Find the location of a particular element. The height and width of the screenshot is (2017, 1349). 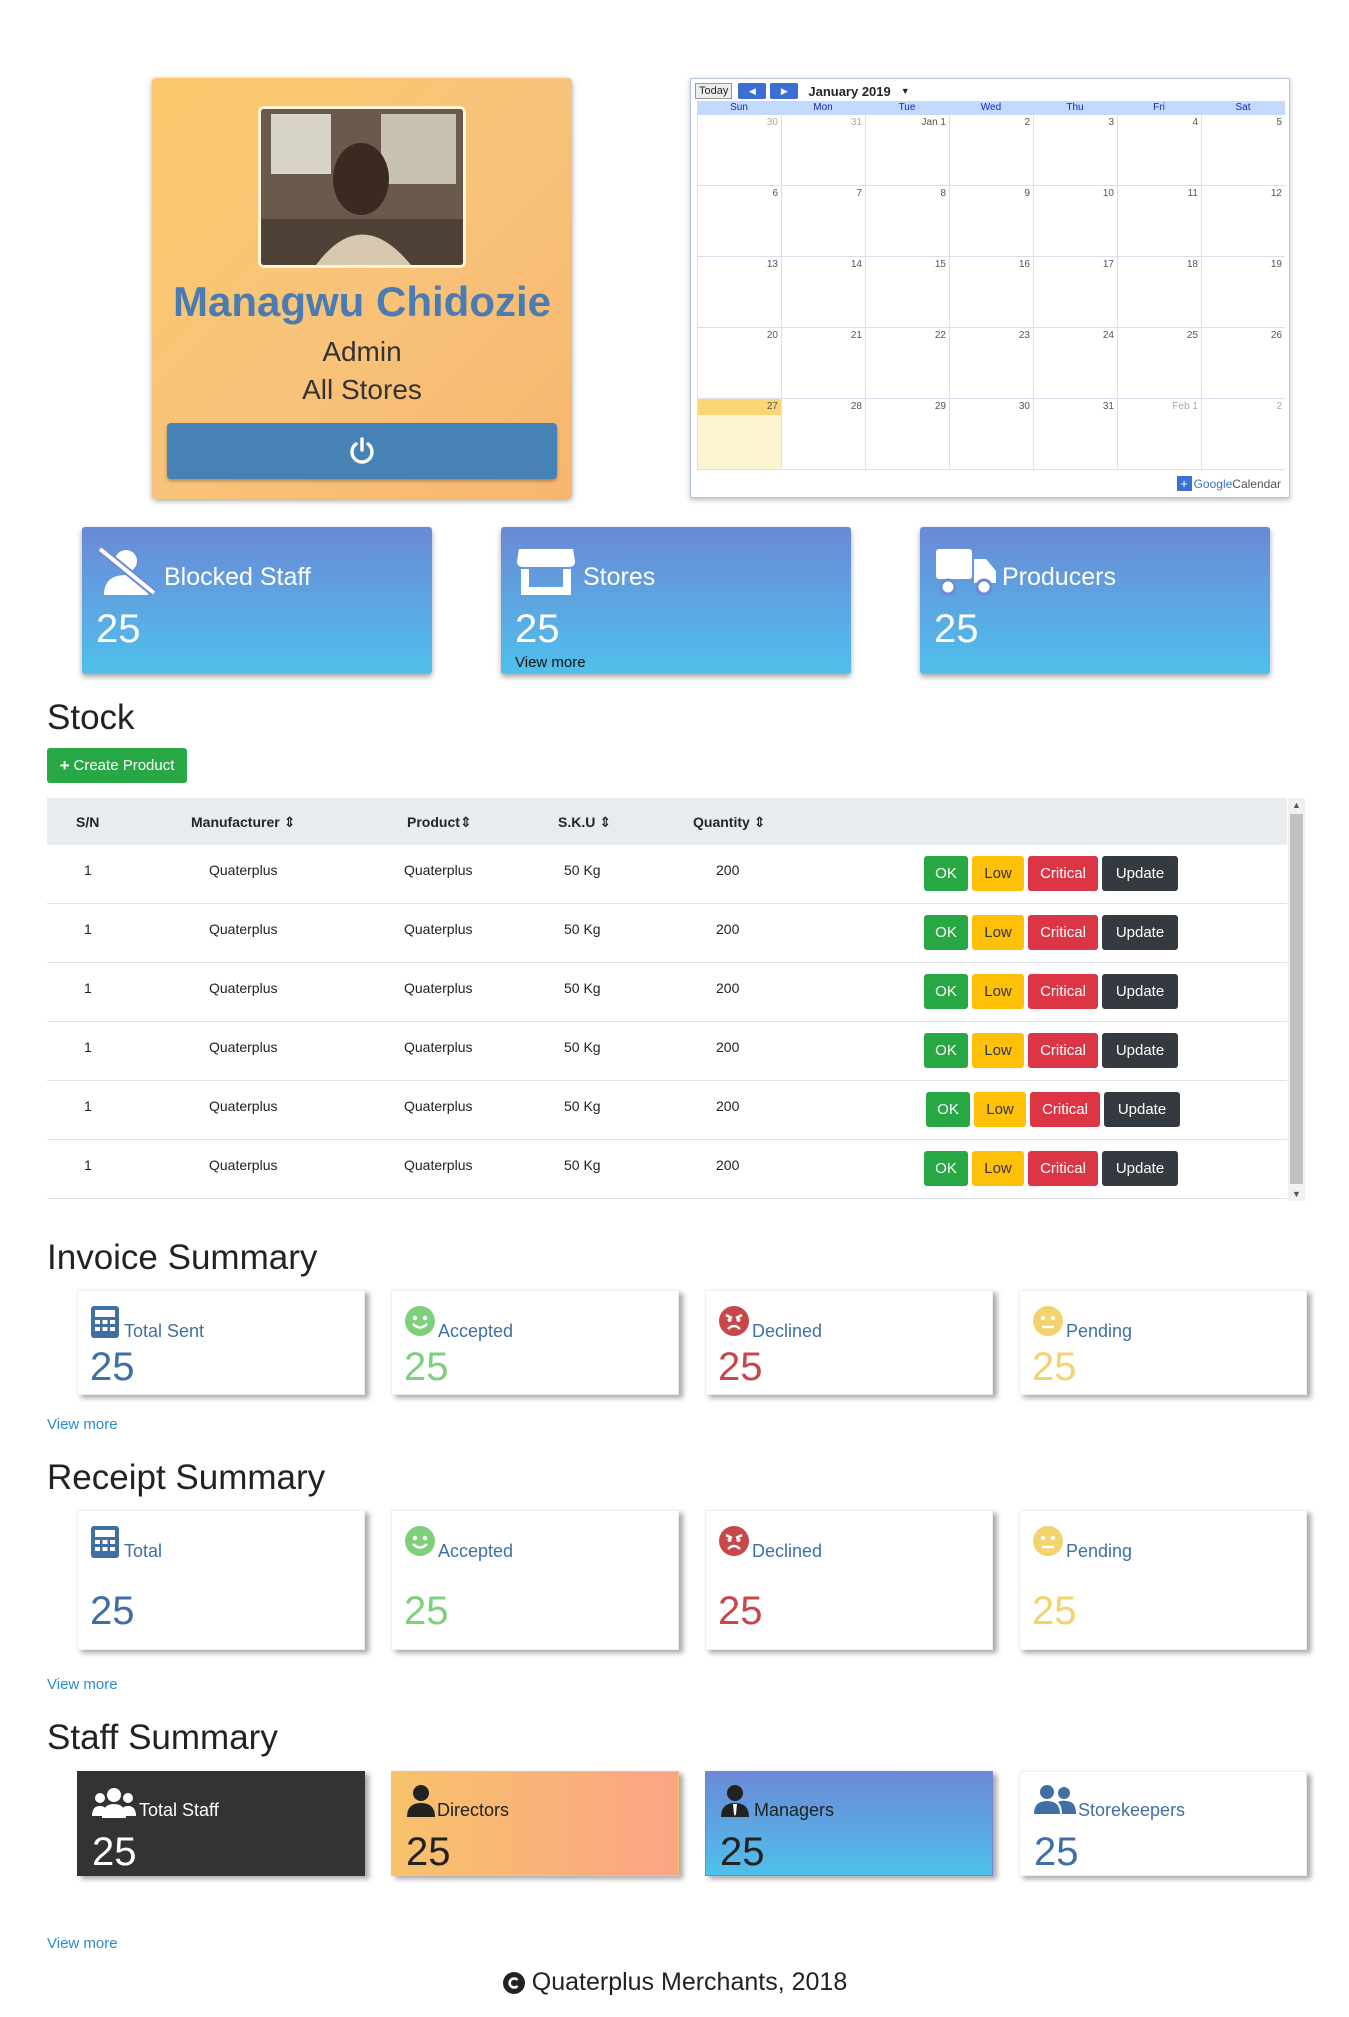

invoice-card-declined: Declined 25 is located at coordinates (849, 1342).